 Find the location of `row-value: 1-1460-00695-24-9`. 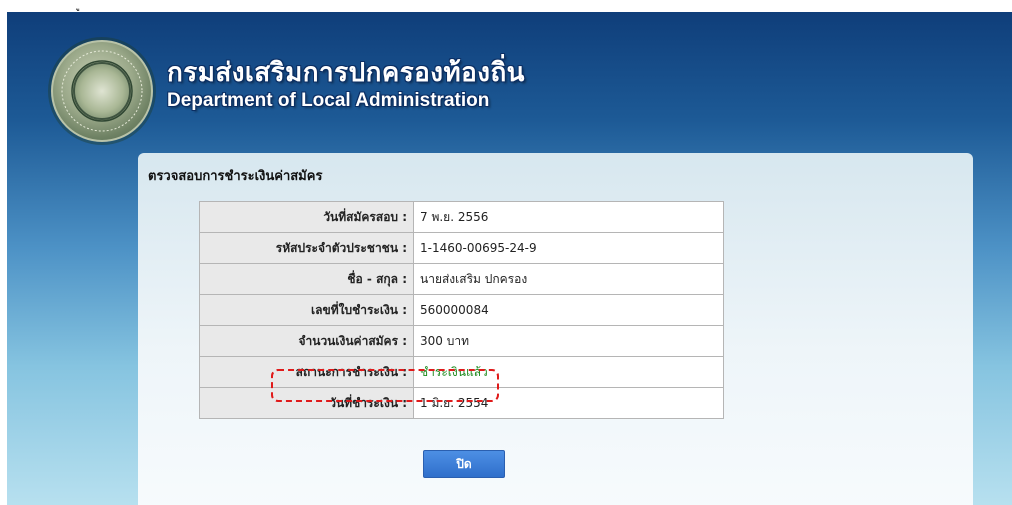

row-value: 1-1460-00695-24-9 is located at coordinates (568, 248).